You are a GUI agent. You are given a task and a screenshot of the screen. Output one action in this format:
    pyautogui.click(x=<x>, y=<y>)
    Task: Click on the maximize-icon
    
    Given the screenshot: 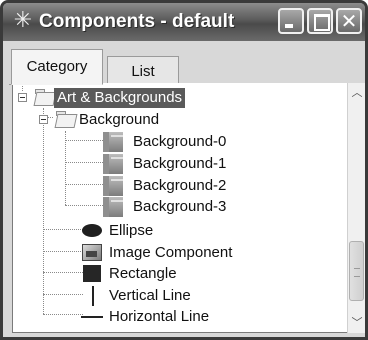 What is the action you would take?
    pyautogui.click(x=322, y=22)
    